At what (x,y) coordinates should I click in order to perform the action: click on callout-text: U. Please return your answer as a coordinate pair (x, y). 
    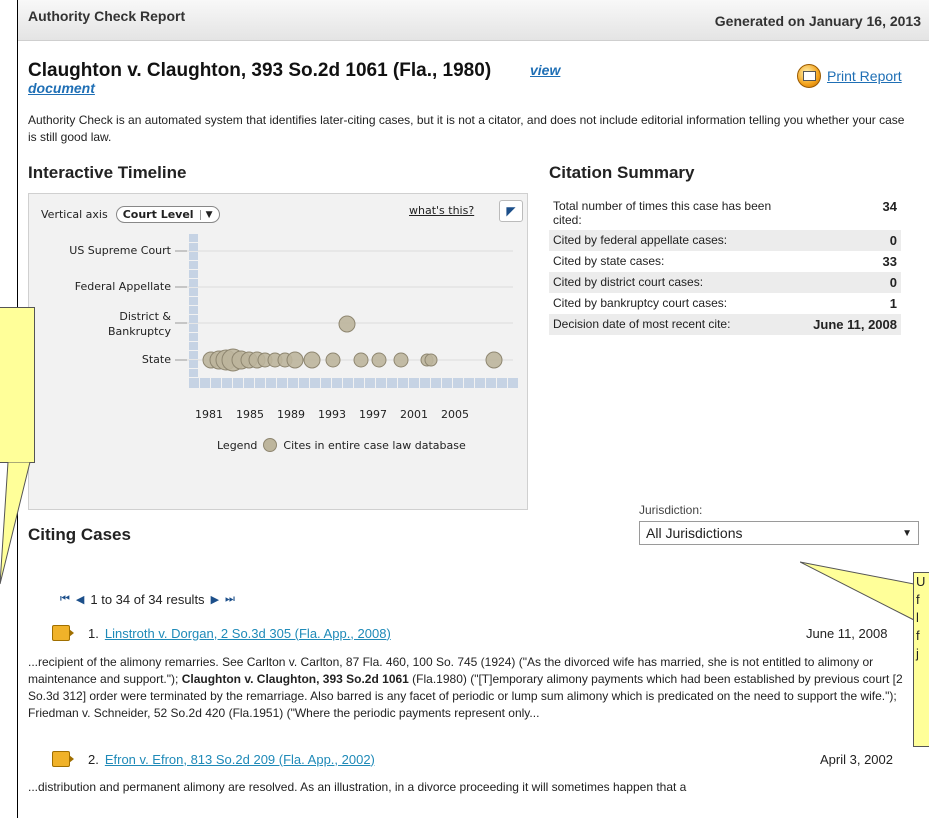
    Looking at the image, I should click on (921, 581).